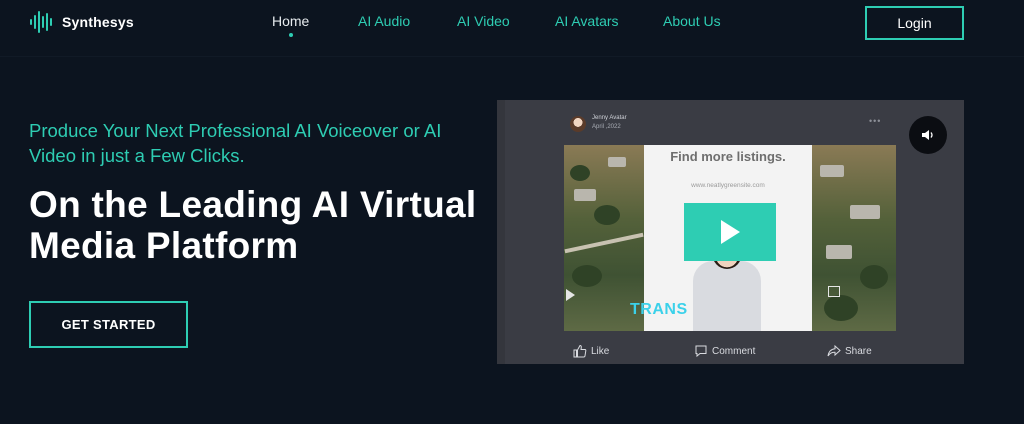 The height and width of the screenshot is (424, 1024). I want to click on share-button: Share, so click(849, 351).